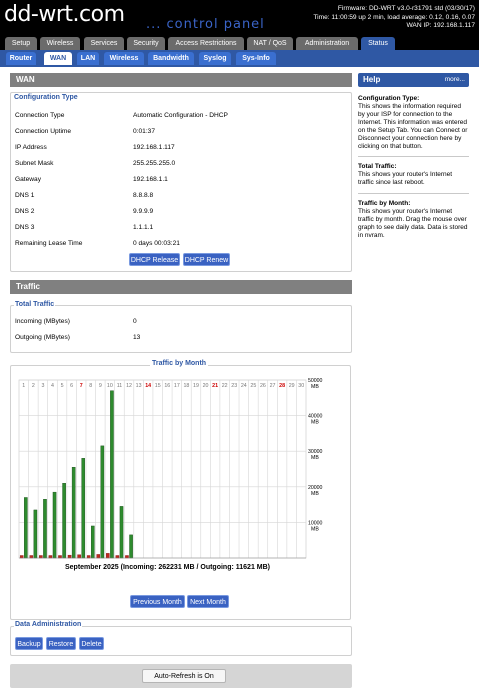 The image size is (479, 699). What do you see at coordinates (148, 386) in the screenshot?
I see `day-label: 14` at bounding box center [148, 386].